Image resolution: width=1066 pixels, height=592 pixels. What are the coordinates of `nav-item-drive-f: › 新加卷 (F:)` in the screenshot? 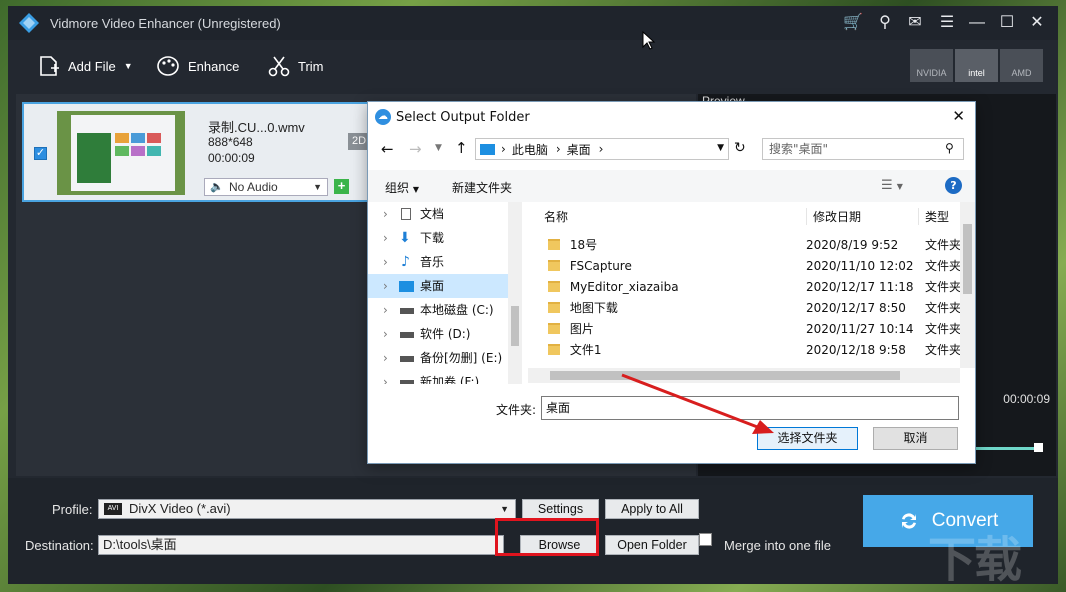 It's located at (438, 377).